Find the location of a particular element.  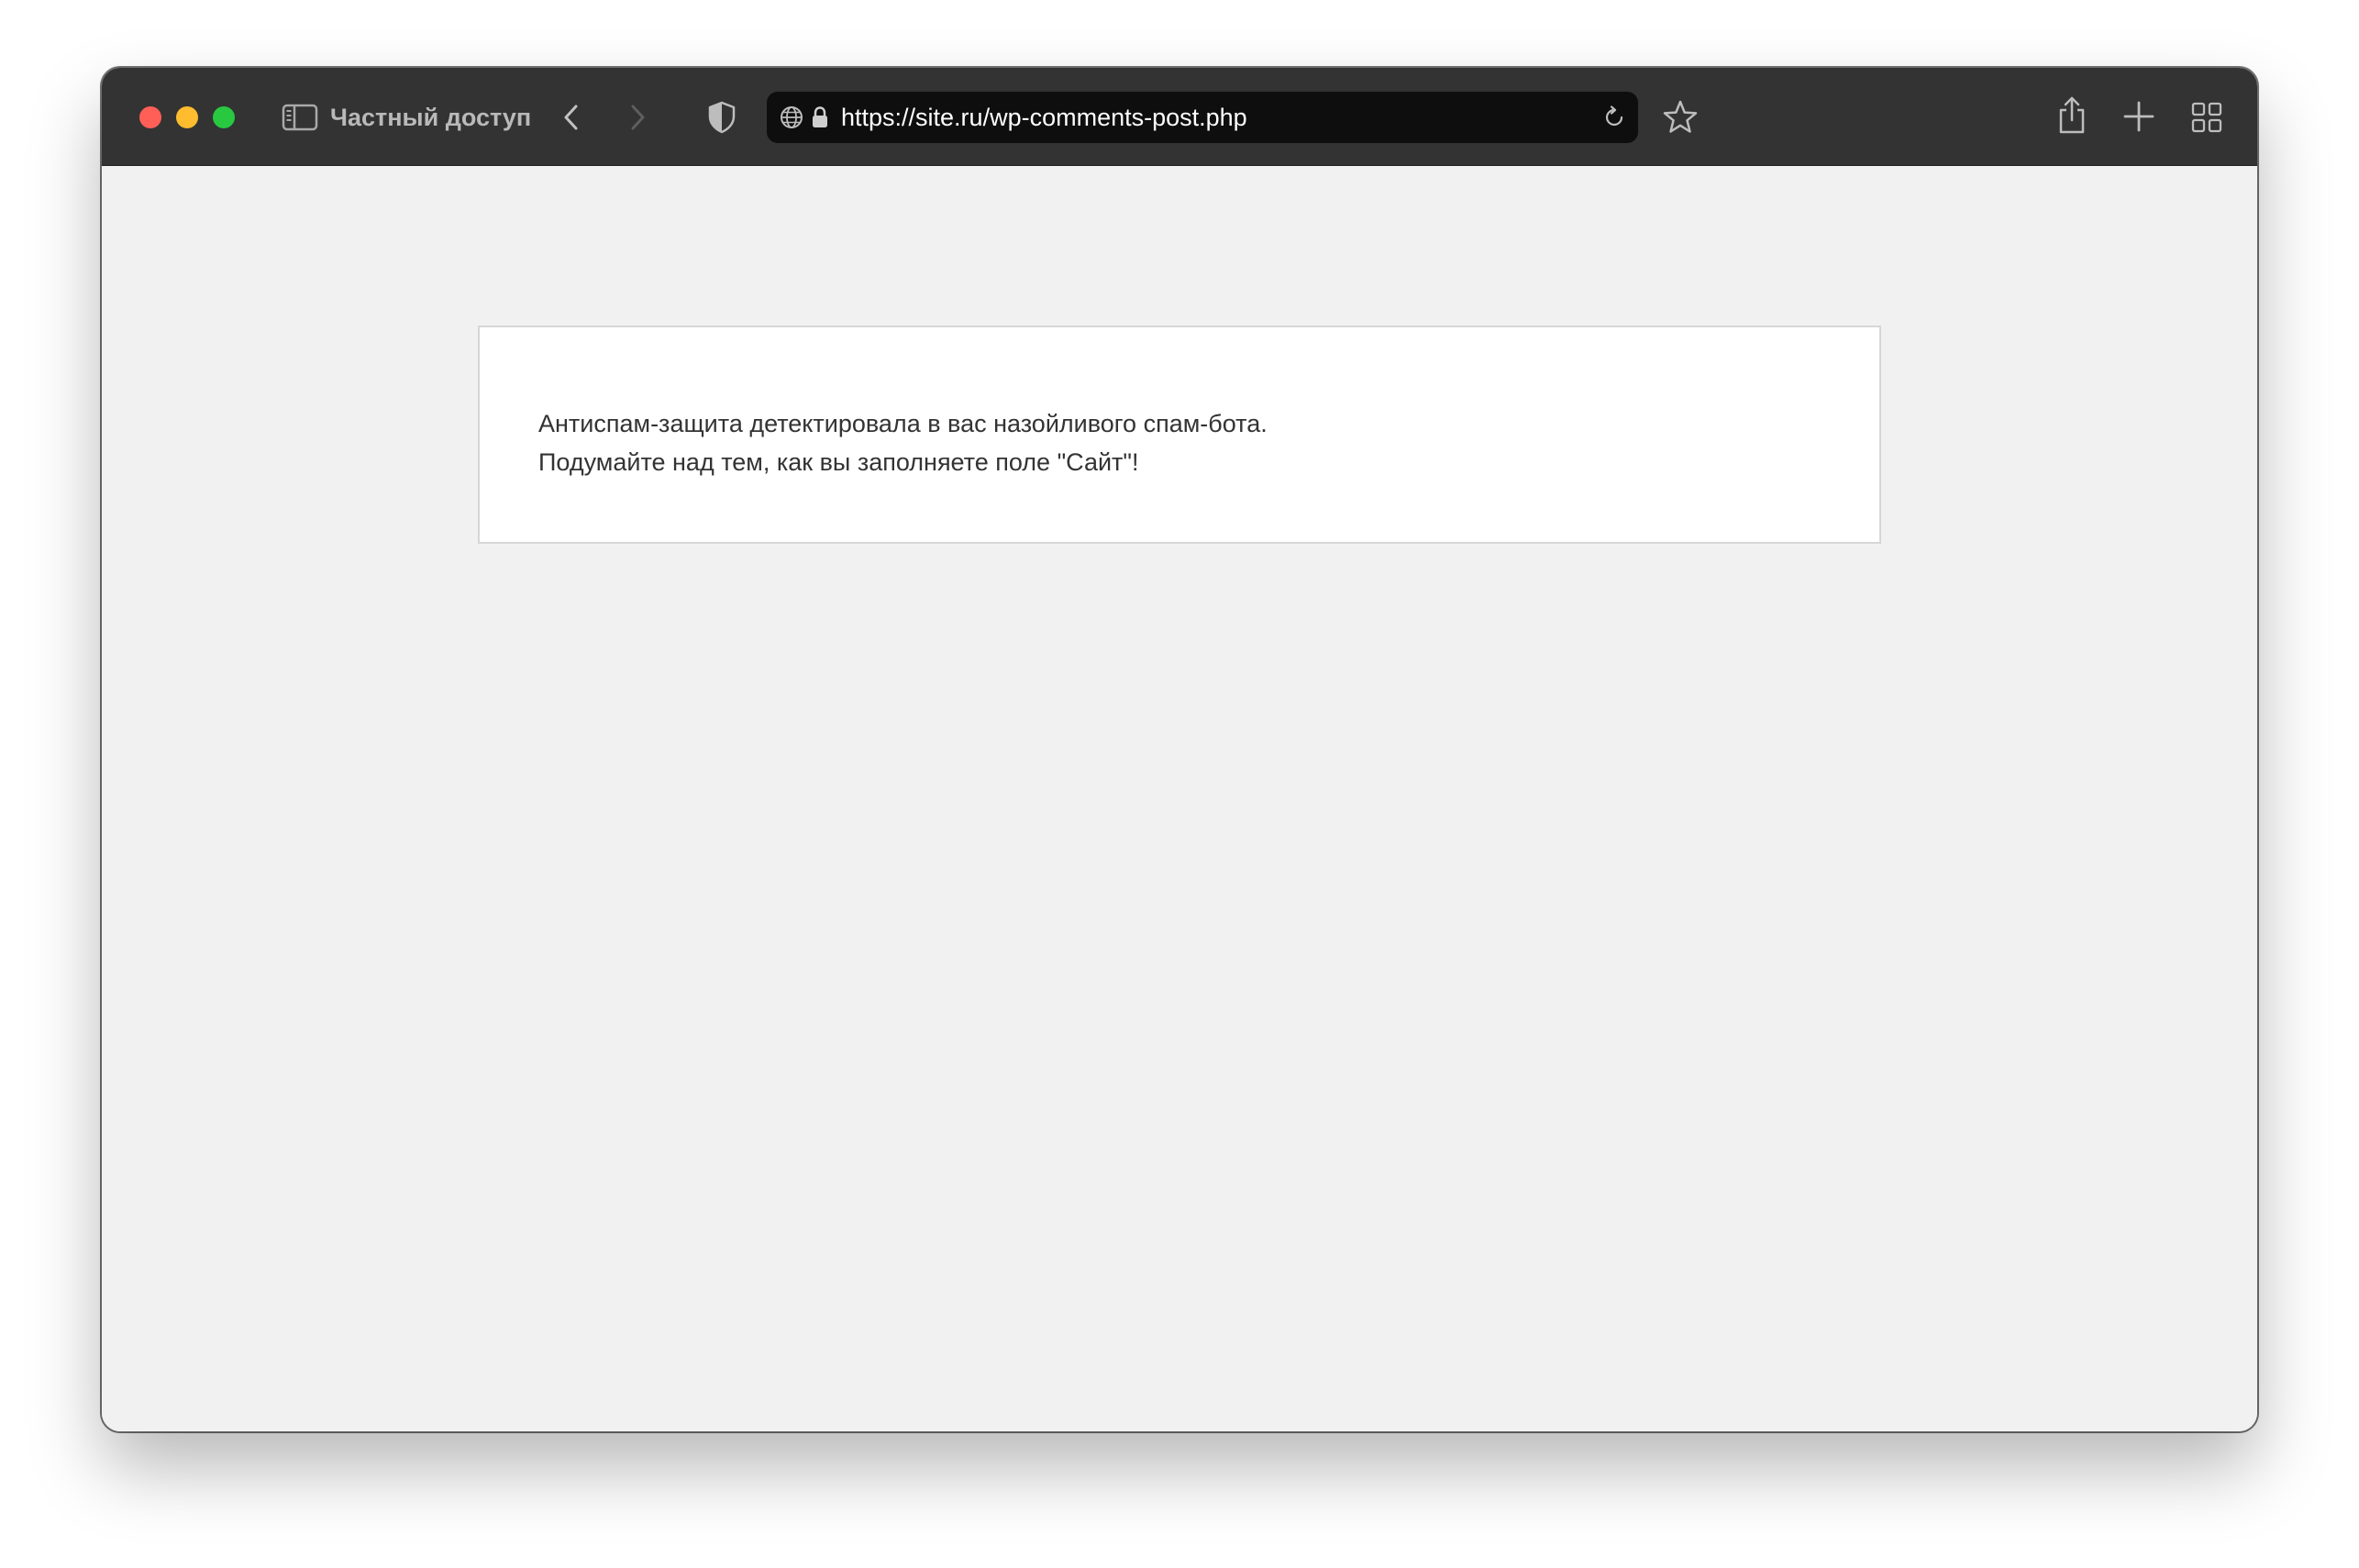

shield-icon is located at coordinates (721, 118).